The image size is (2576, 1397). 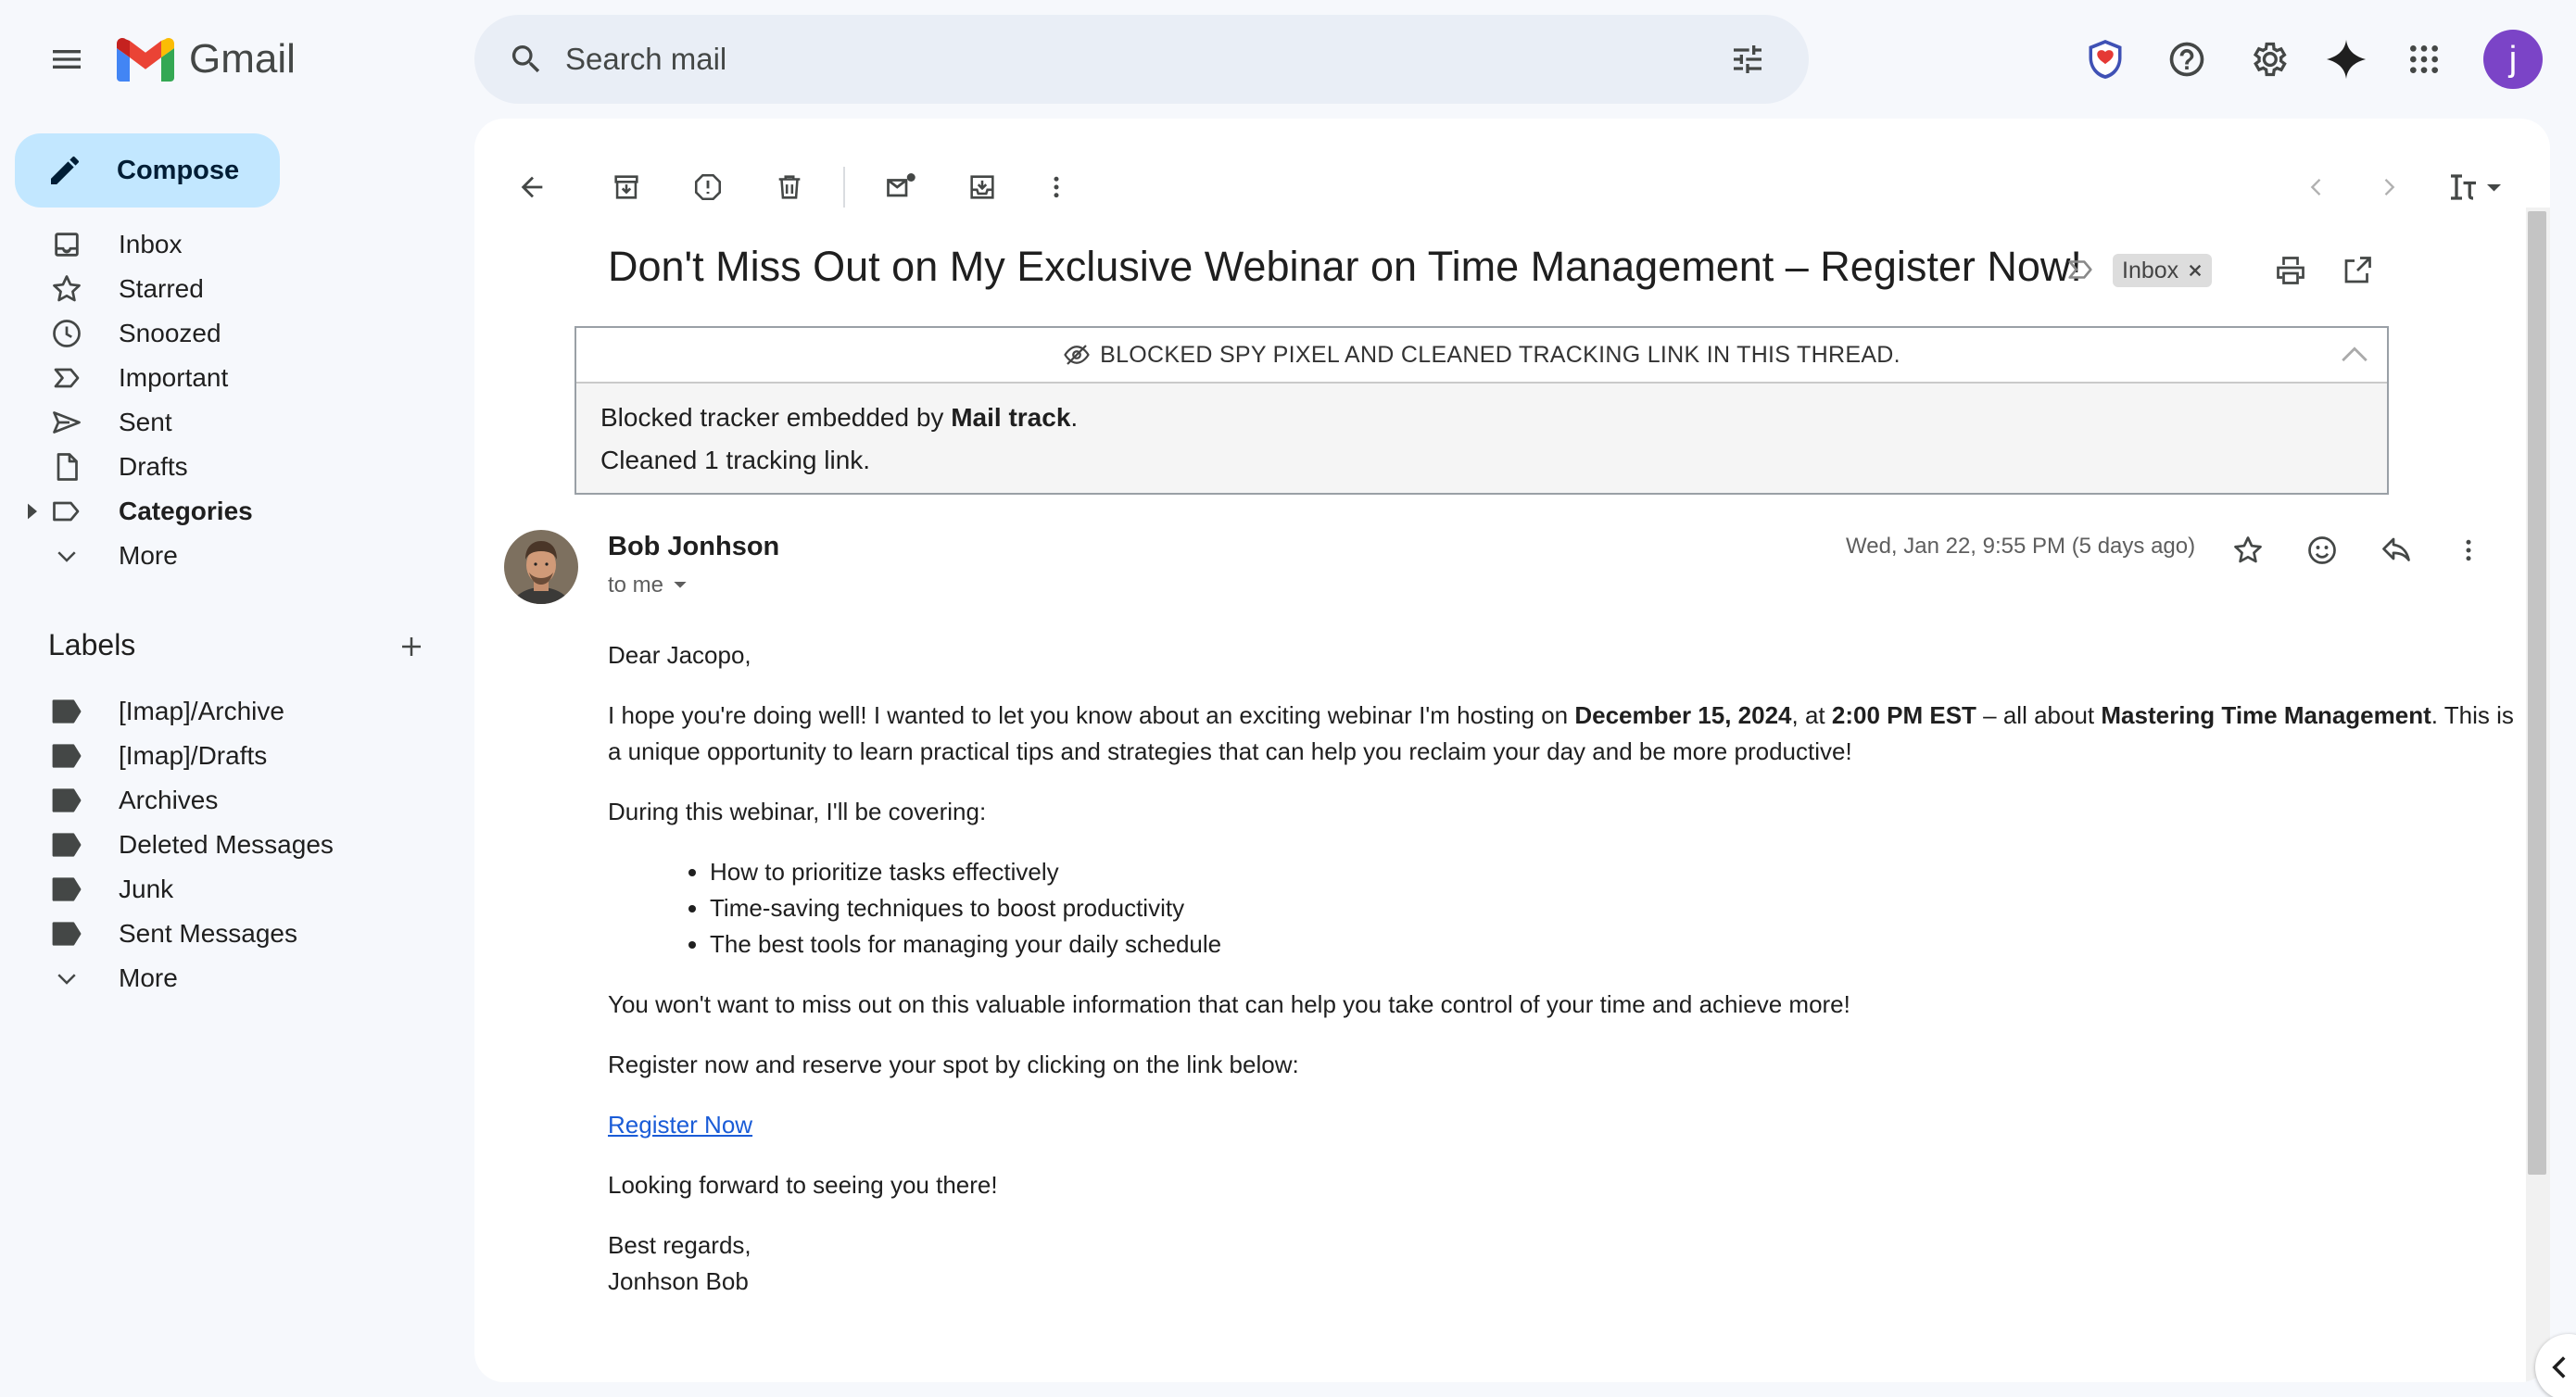 What do you see at coordinates (678, 1281) in the screenshot?
I see `signature: Jonhson Bob` at bounding box center [678, 1281].